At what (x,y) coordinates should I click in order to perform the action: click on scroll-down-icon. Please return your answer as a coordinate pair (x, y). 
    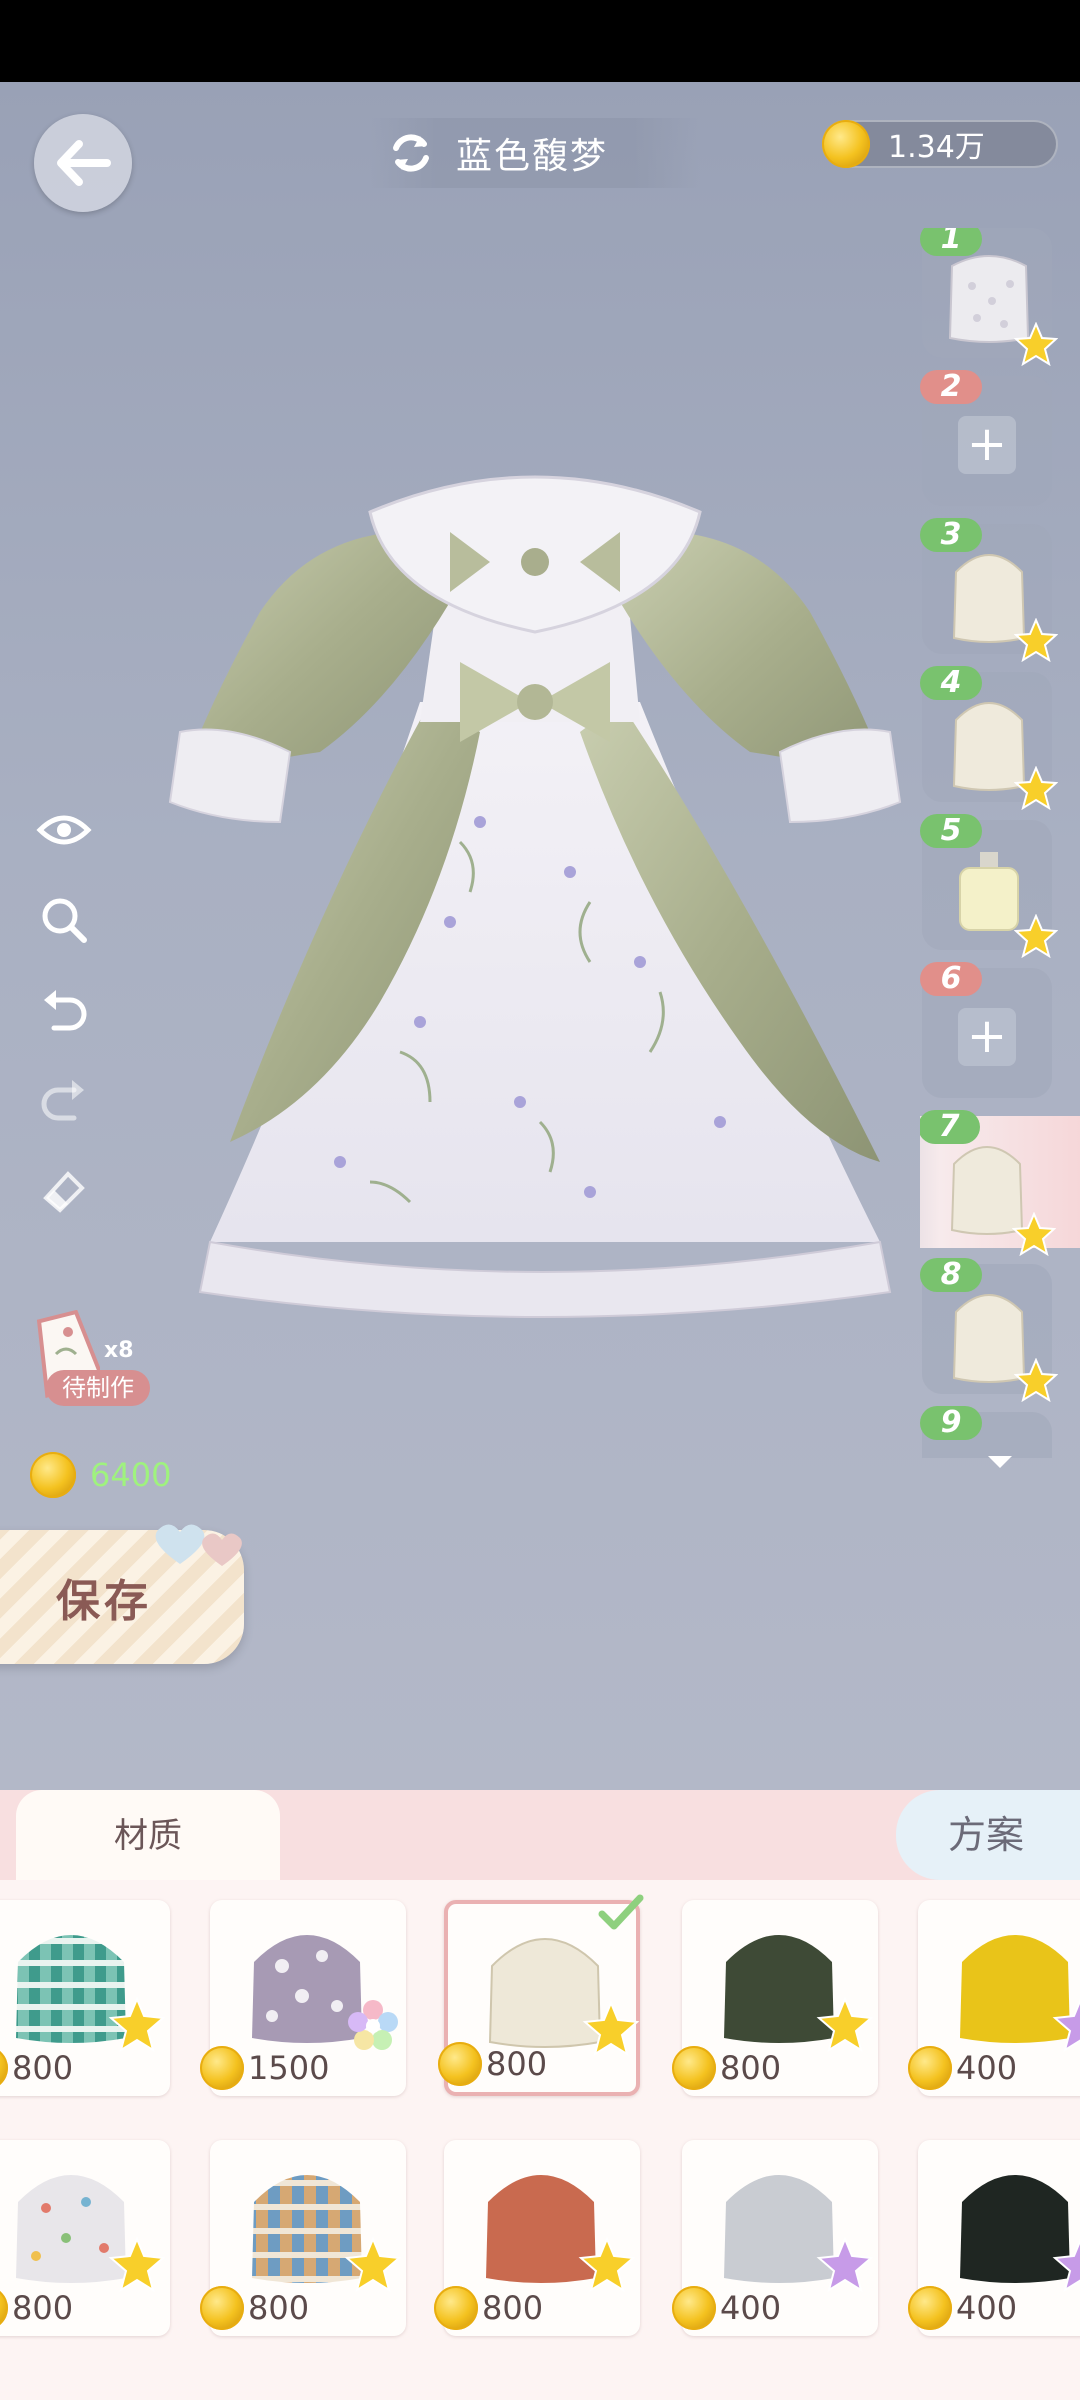
    Looking at the image, I should click on (1000, 1462).